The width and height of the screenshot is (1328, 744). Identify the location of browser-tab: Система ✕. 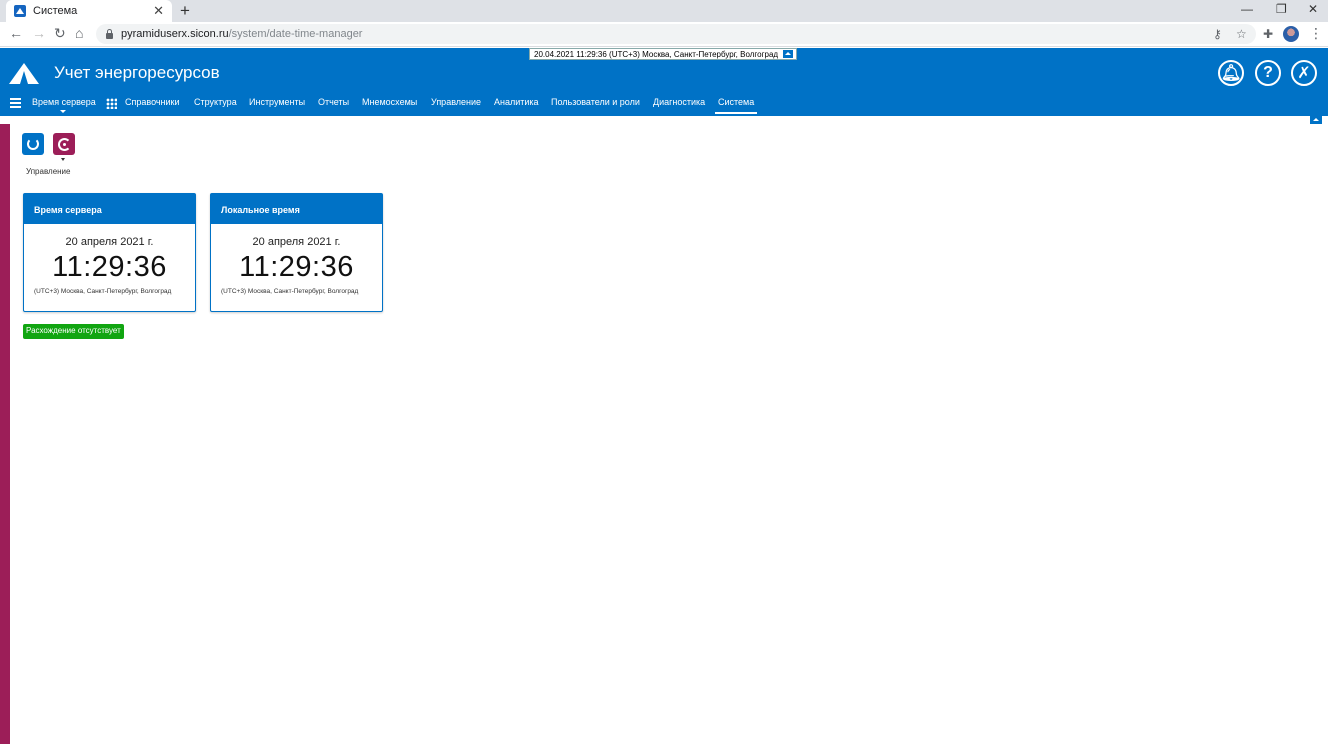
(89, 11).